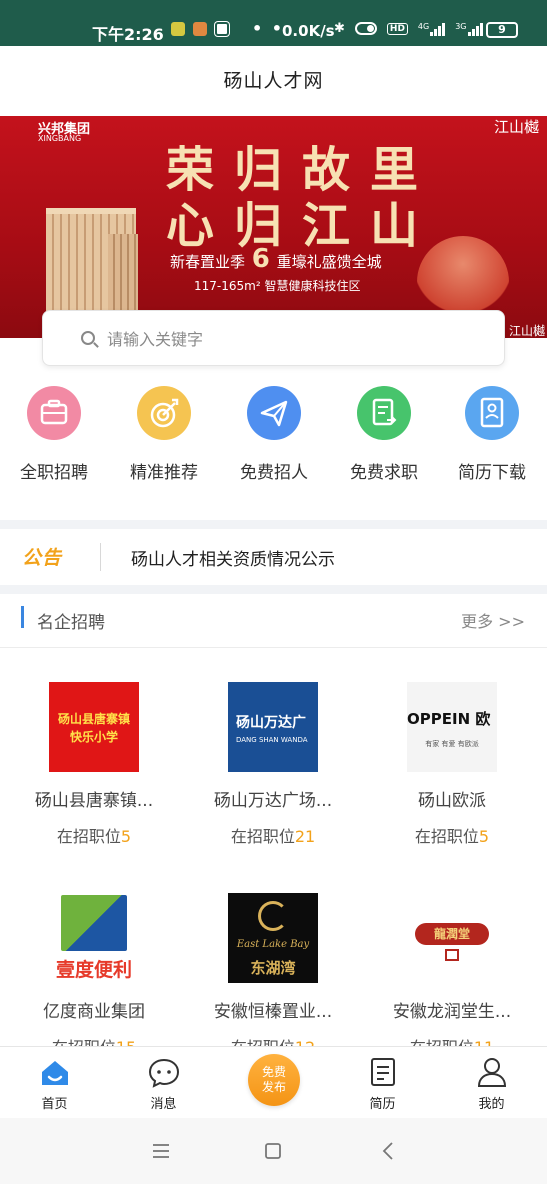  I want to click on status-time: 下午2:26, so click(128, 34).